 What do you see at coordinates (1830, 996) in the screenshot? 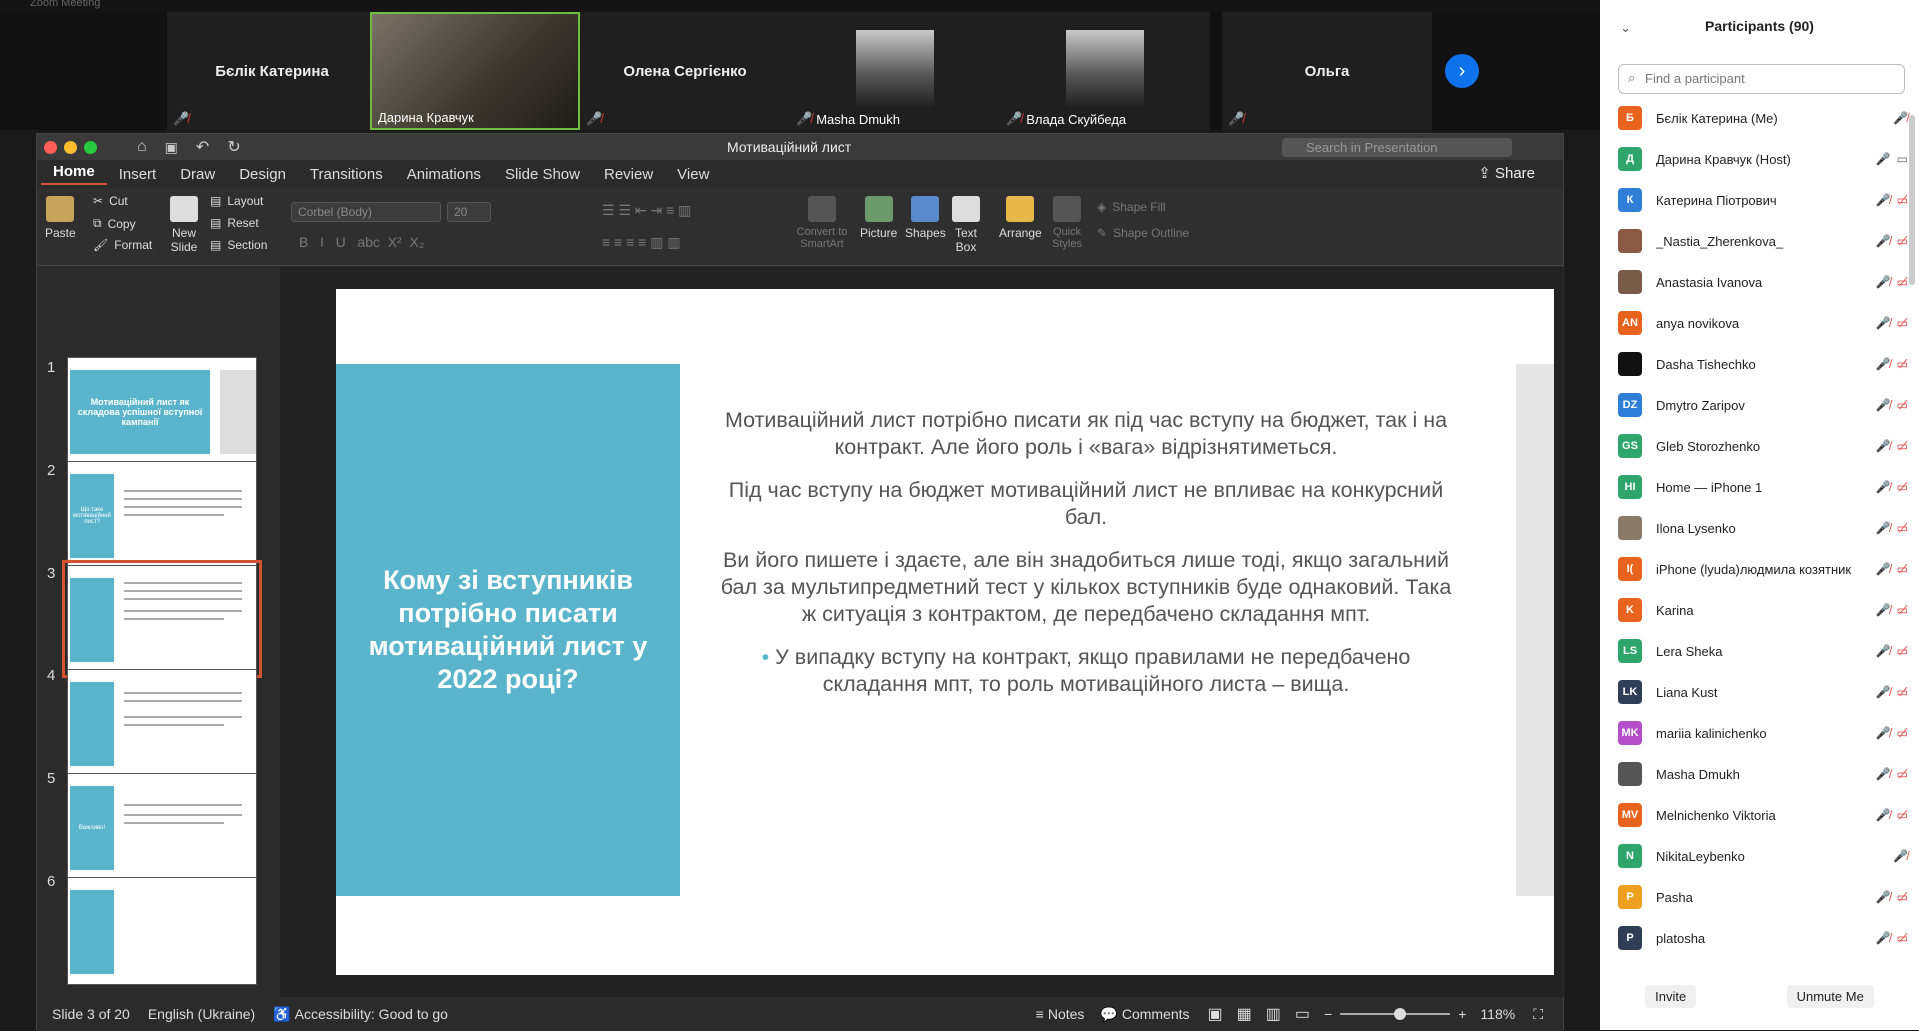
I see `unmute-me-button: Unmute Me` at bounding box center [1830, 996].